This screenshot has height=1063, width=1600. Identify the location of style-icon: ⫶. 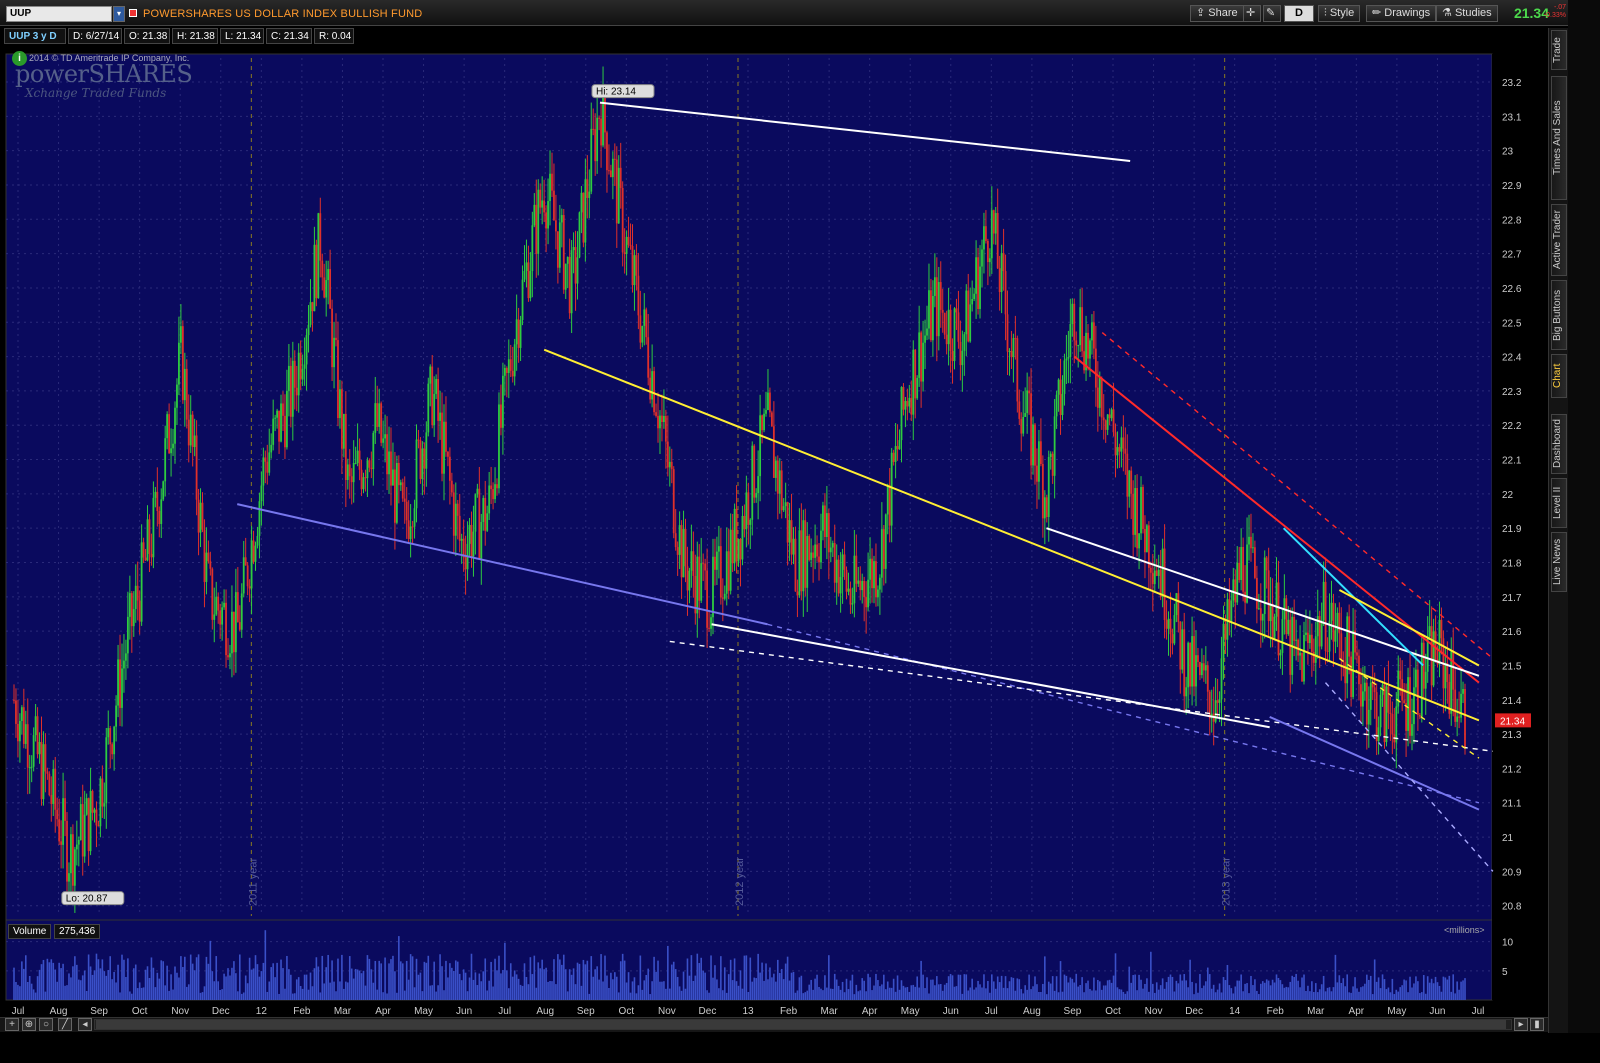
(1325, 13).